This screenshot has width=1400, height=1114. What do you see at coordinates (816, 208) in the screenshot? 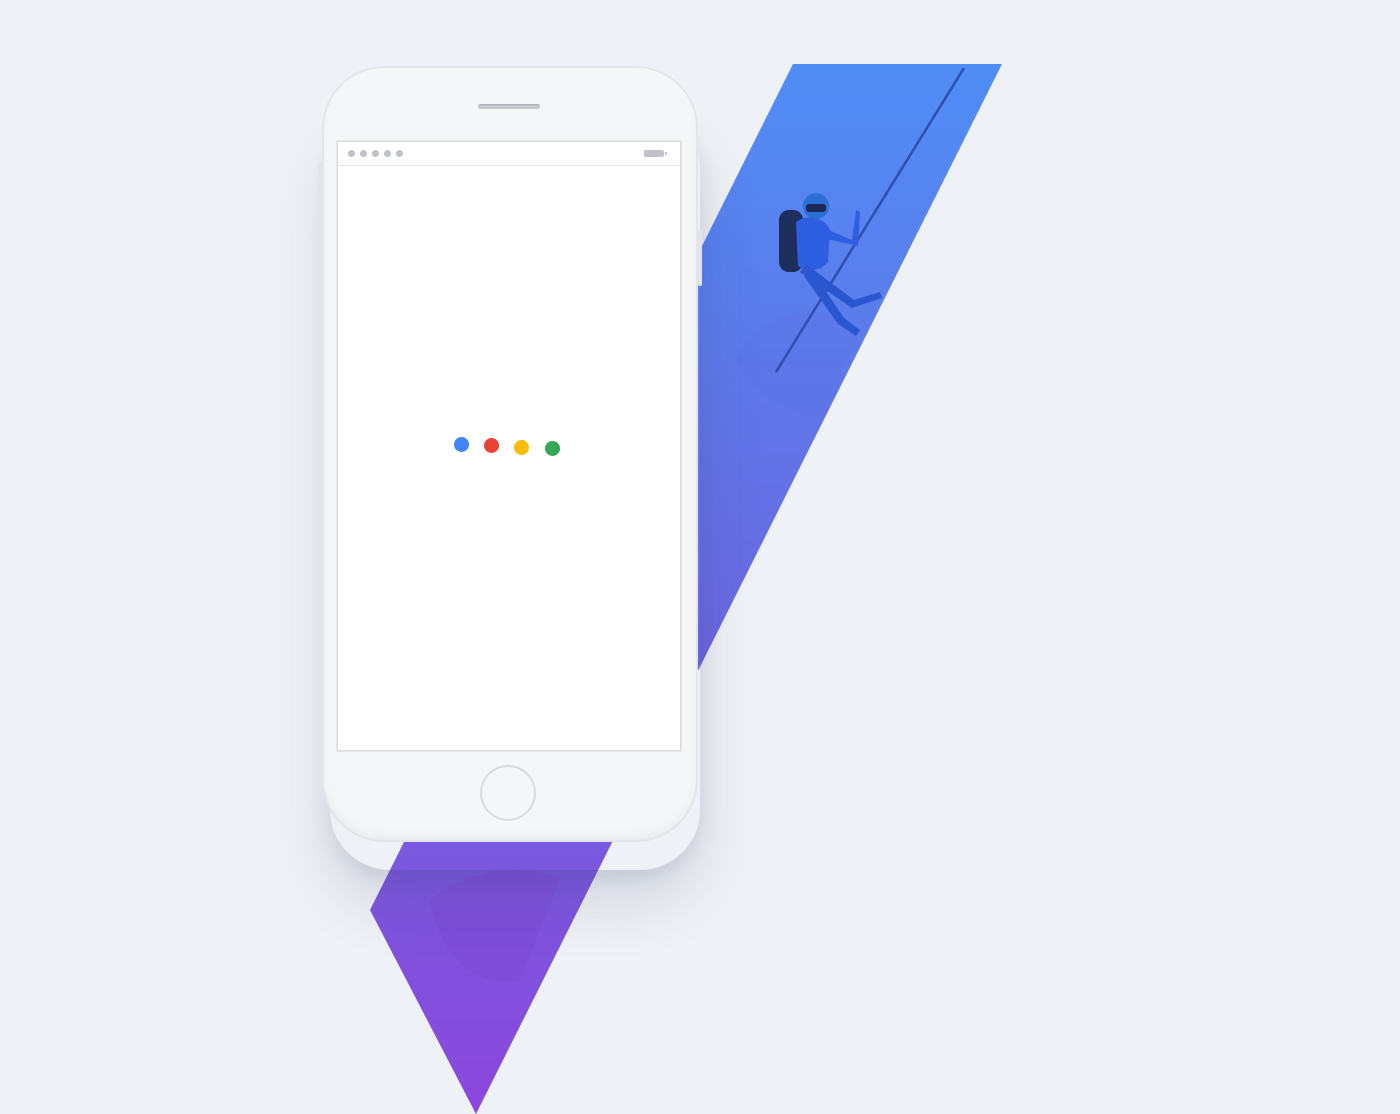
I see `climber-goggles-icon` at bounding box center [816, 208].